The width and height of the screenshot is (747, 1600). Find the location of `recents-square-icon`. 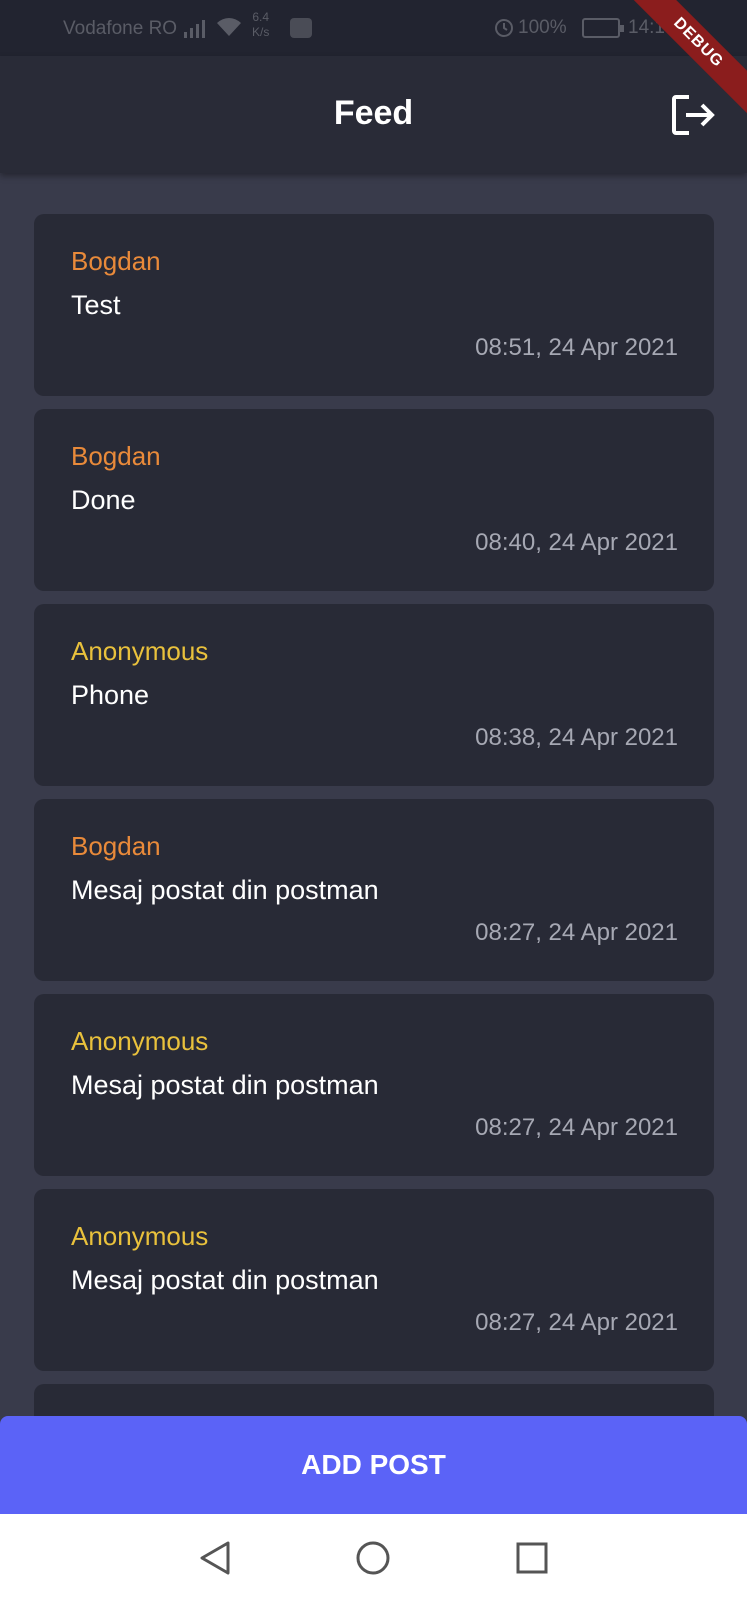

recents-square-icon is located at coordinates (532, 1558).